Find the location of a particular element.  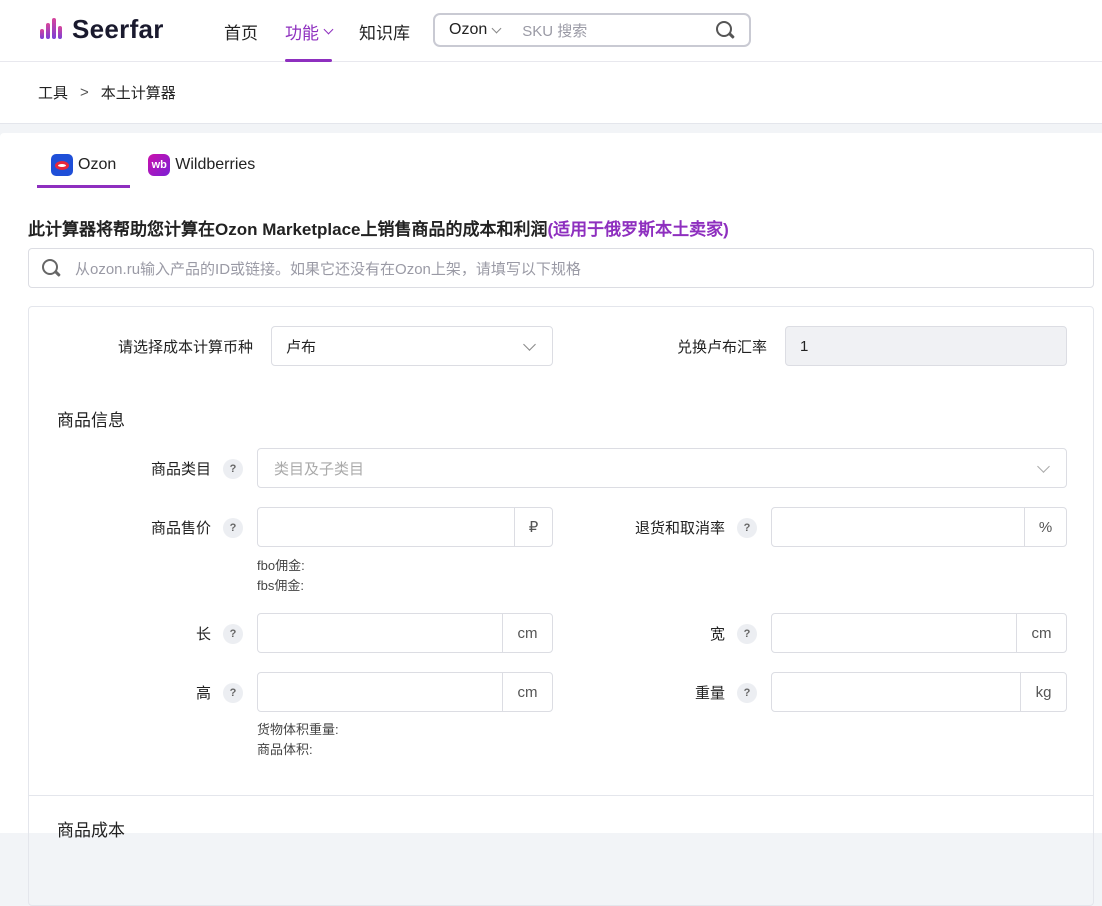

weight-label: 重量 is located at coordinates (709, 693).